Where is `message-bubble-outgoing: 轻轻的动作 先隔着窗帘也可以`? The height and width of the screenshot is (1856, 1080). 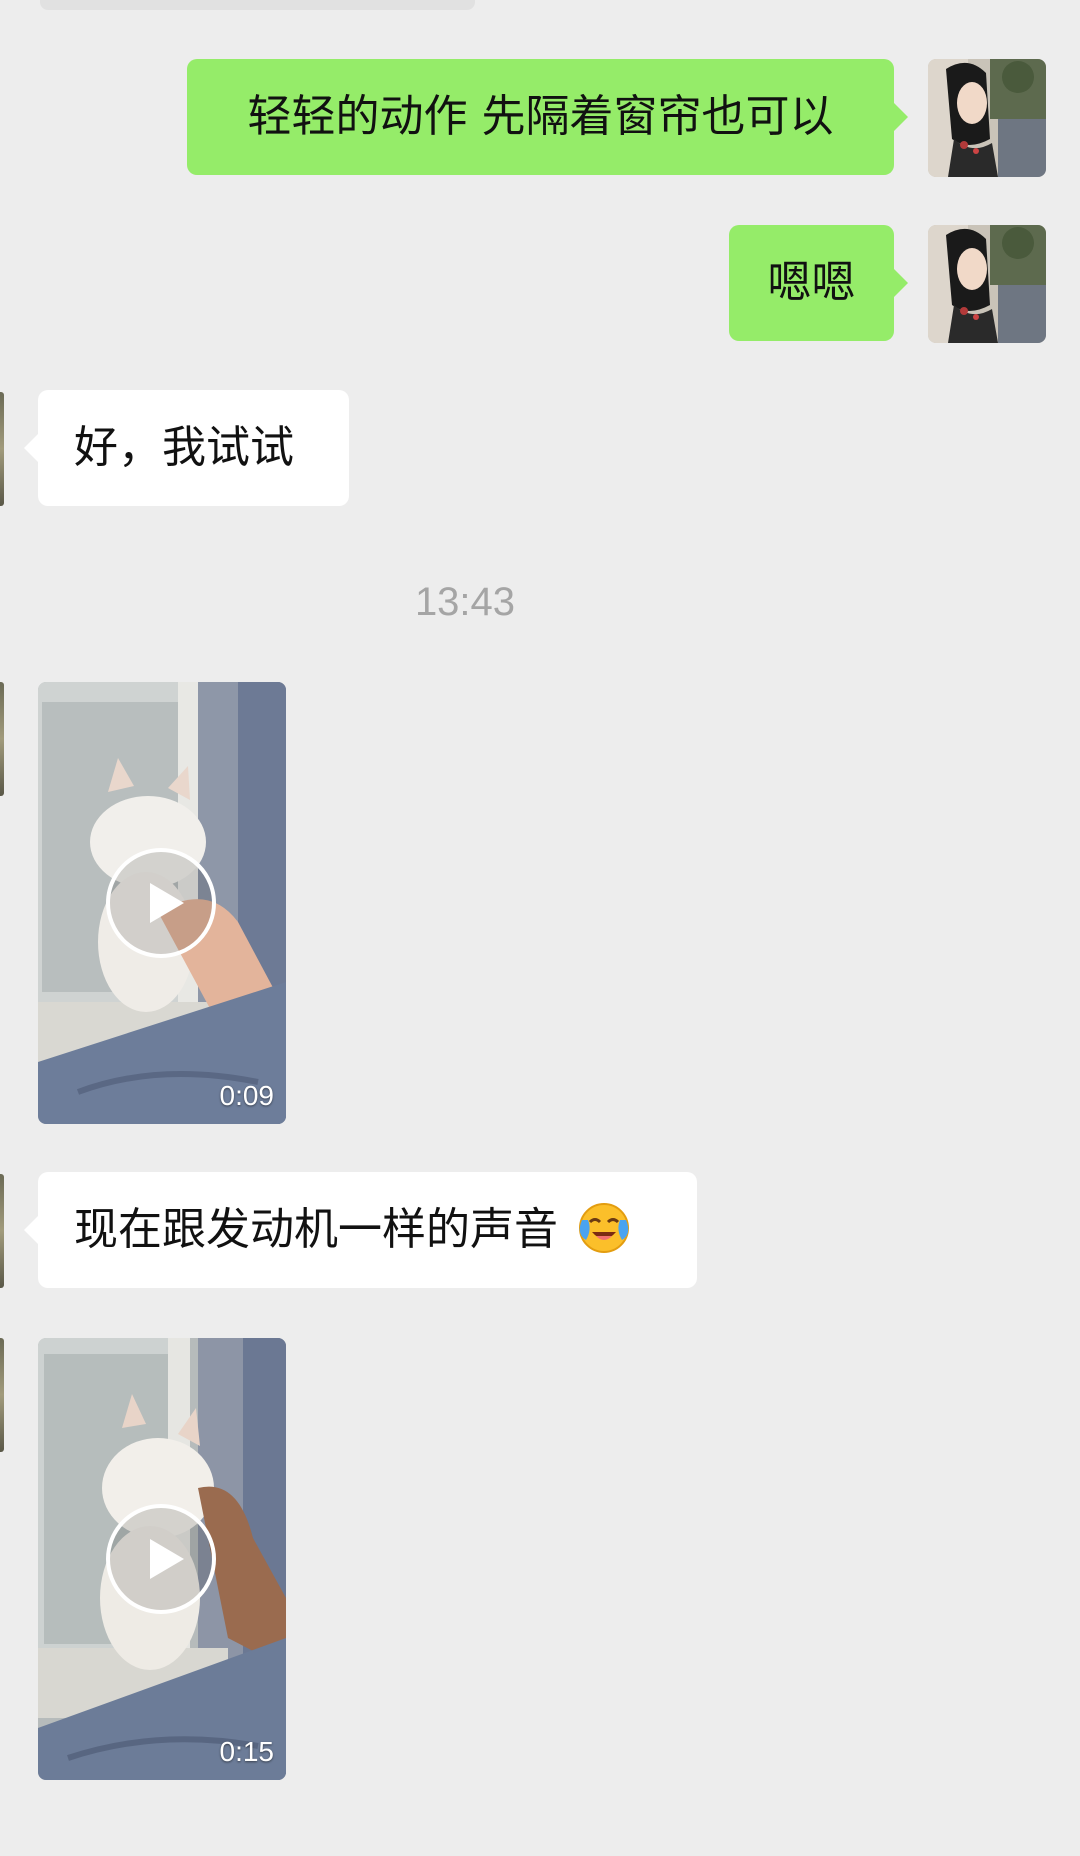
message-bubble-outgoing: 轻轻的动作 先隔着窗帘也可以 is located at coordinates (547, 117).